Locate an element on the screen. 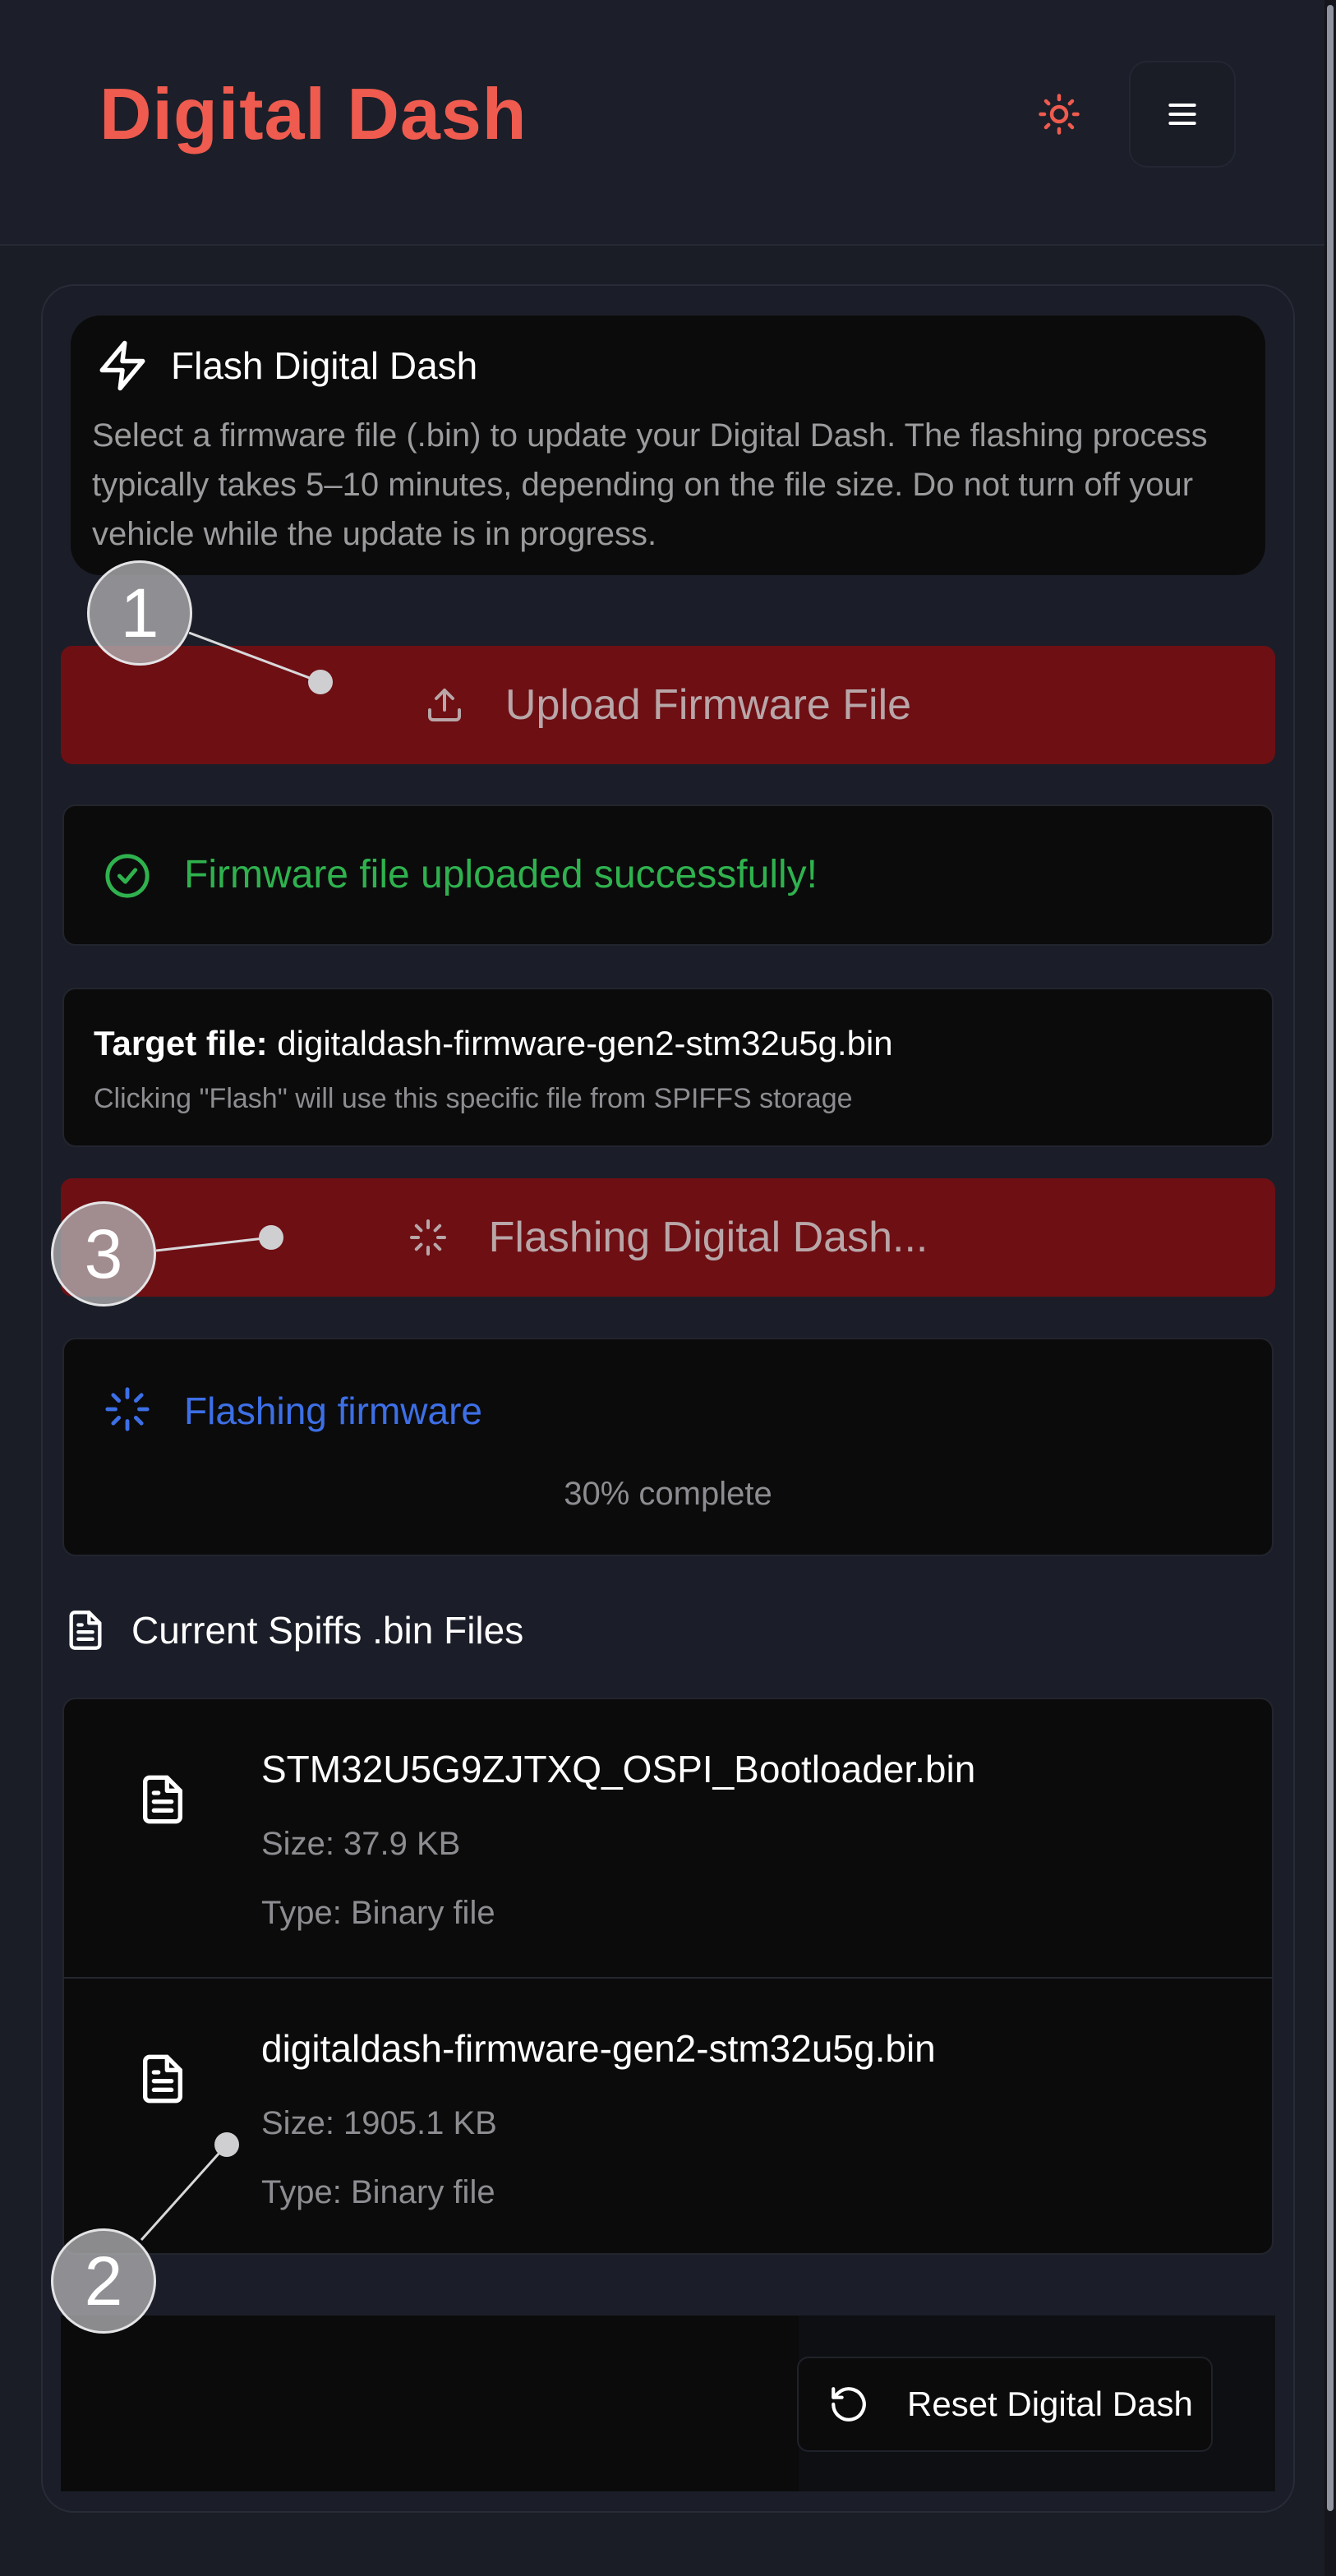 This screenshot has width=1336, height=2576. success-message: Firmware file uploaded successfully! is located at coordinates (501, 874).